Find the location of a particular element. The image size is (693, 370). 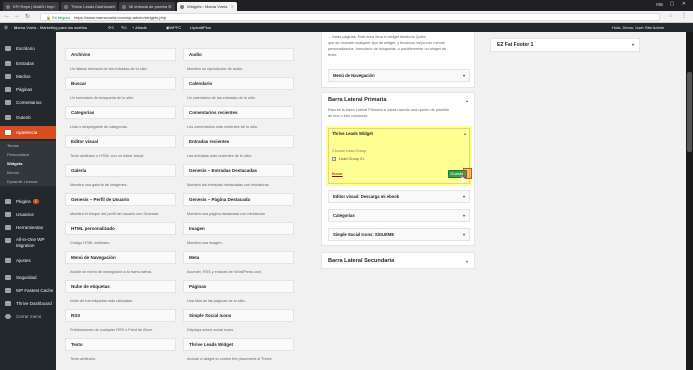

sidebar-item-gutenberg: Gutenb is located at coordinates (28, 117).